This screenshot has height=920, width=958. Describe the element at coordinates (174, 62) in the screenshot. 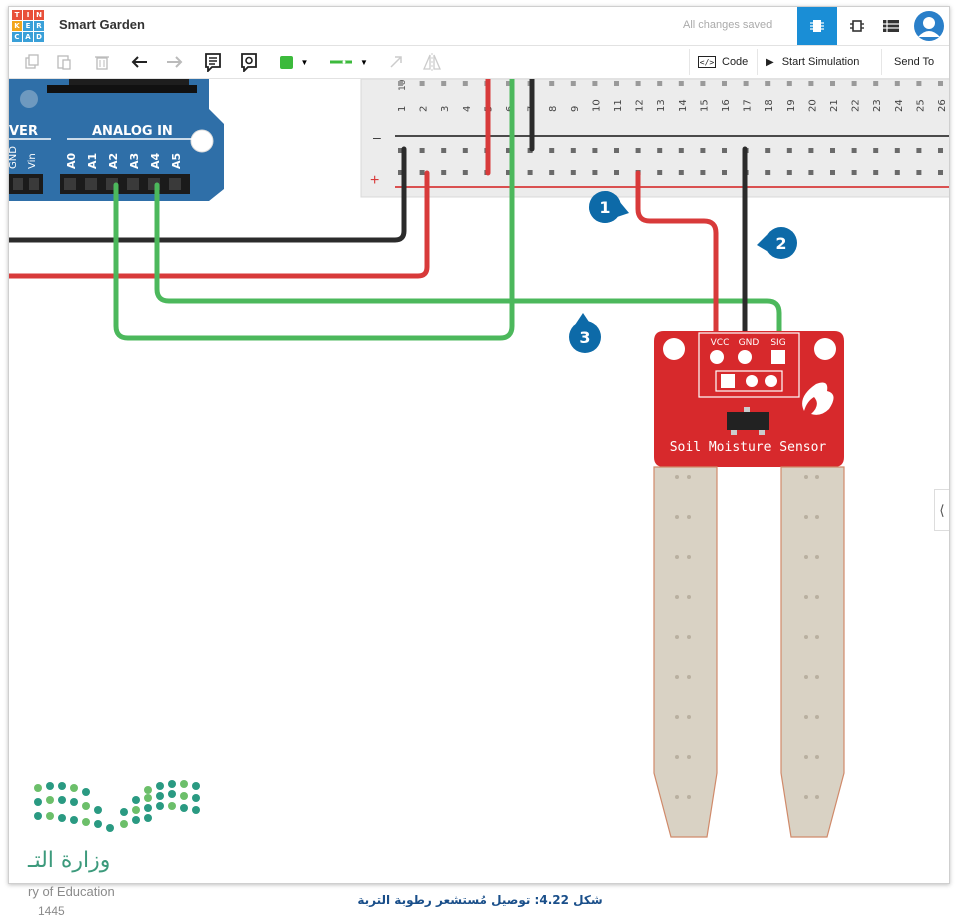

I see `redo-button` at that location.